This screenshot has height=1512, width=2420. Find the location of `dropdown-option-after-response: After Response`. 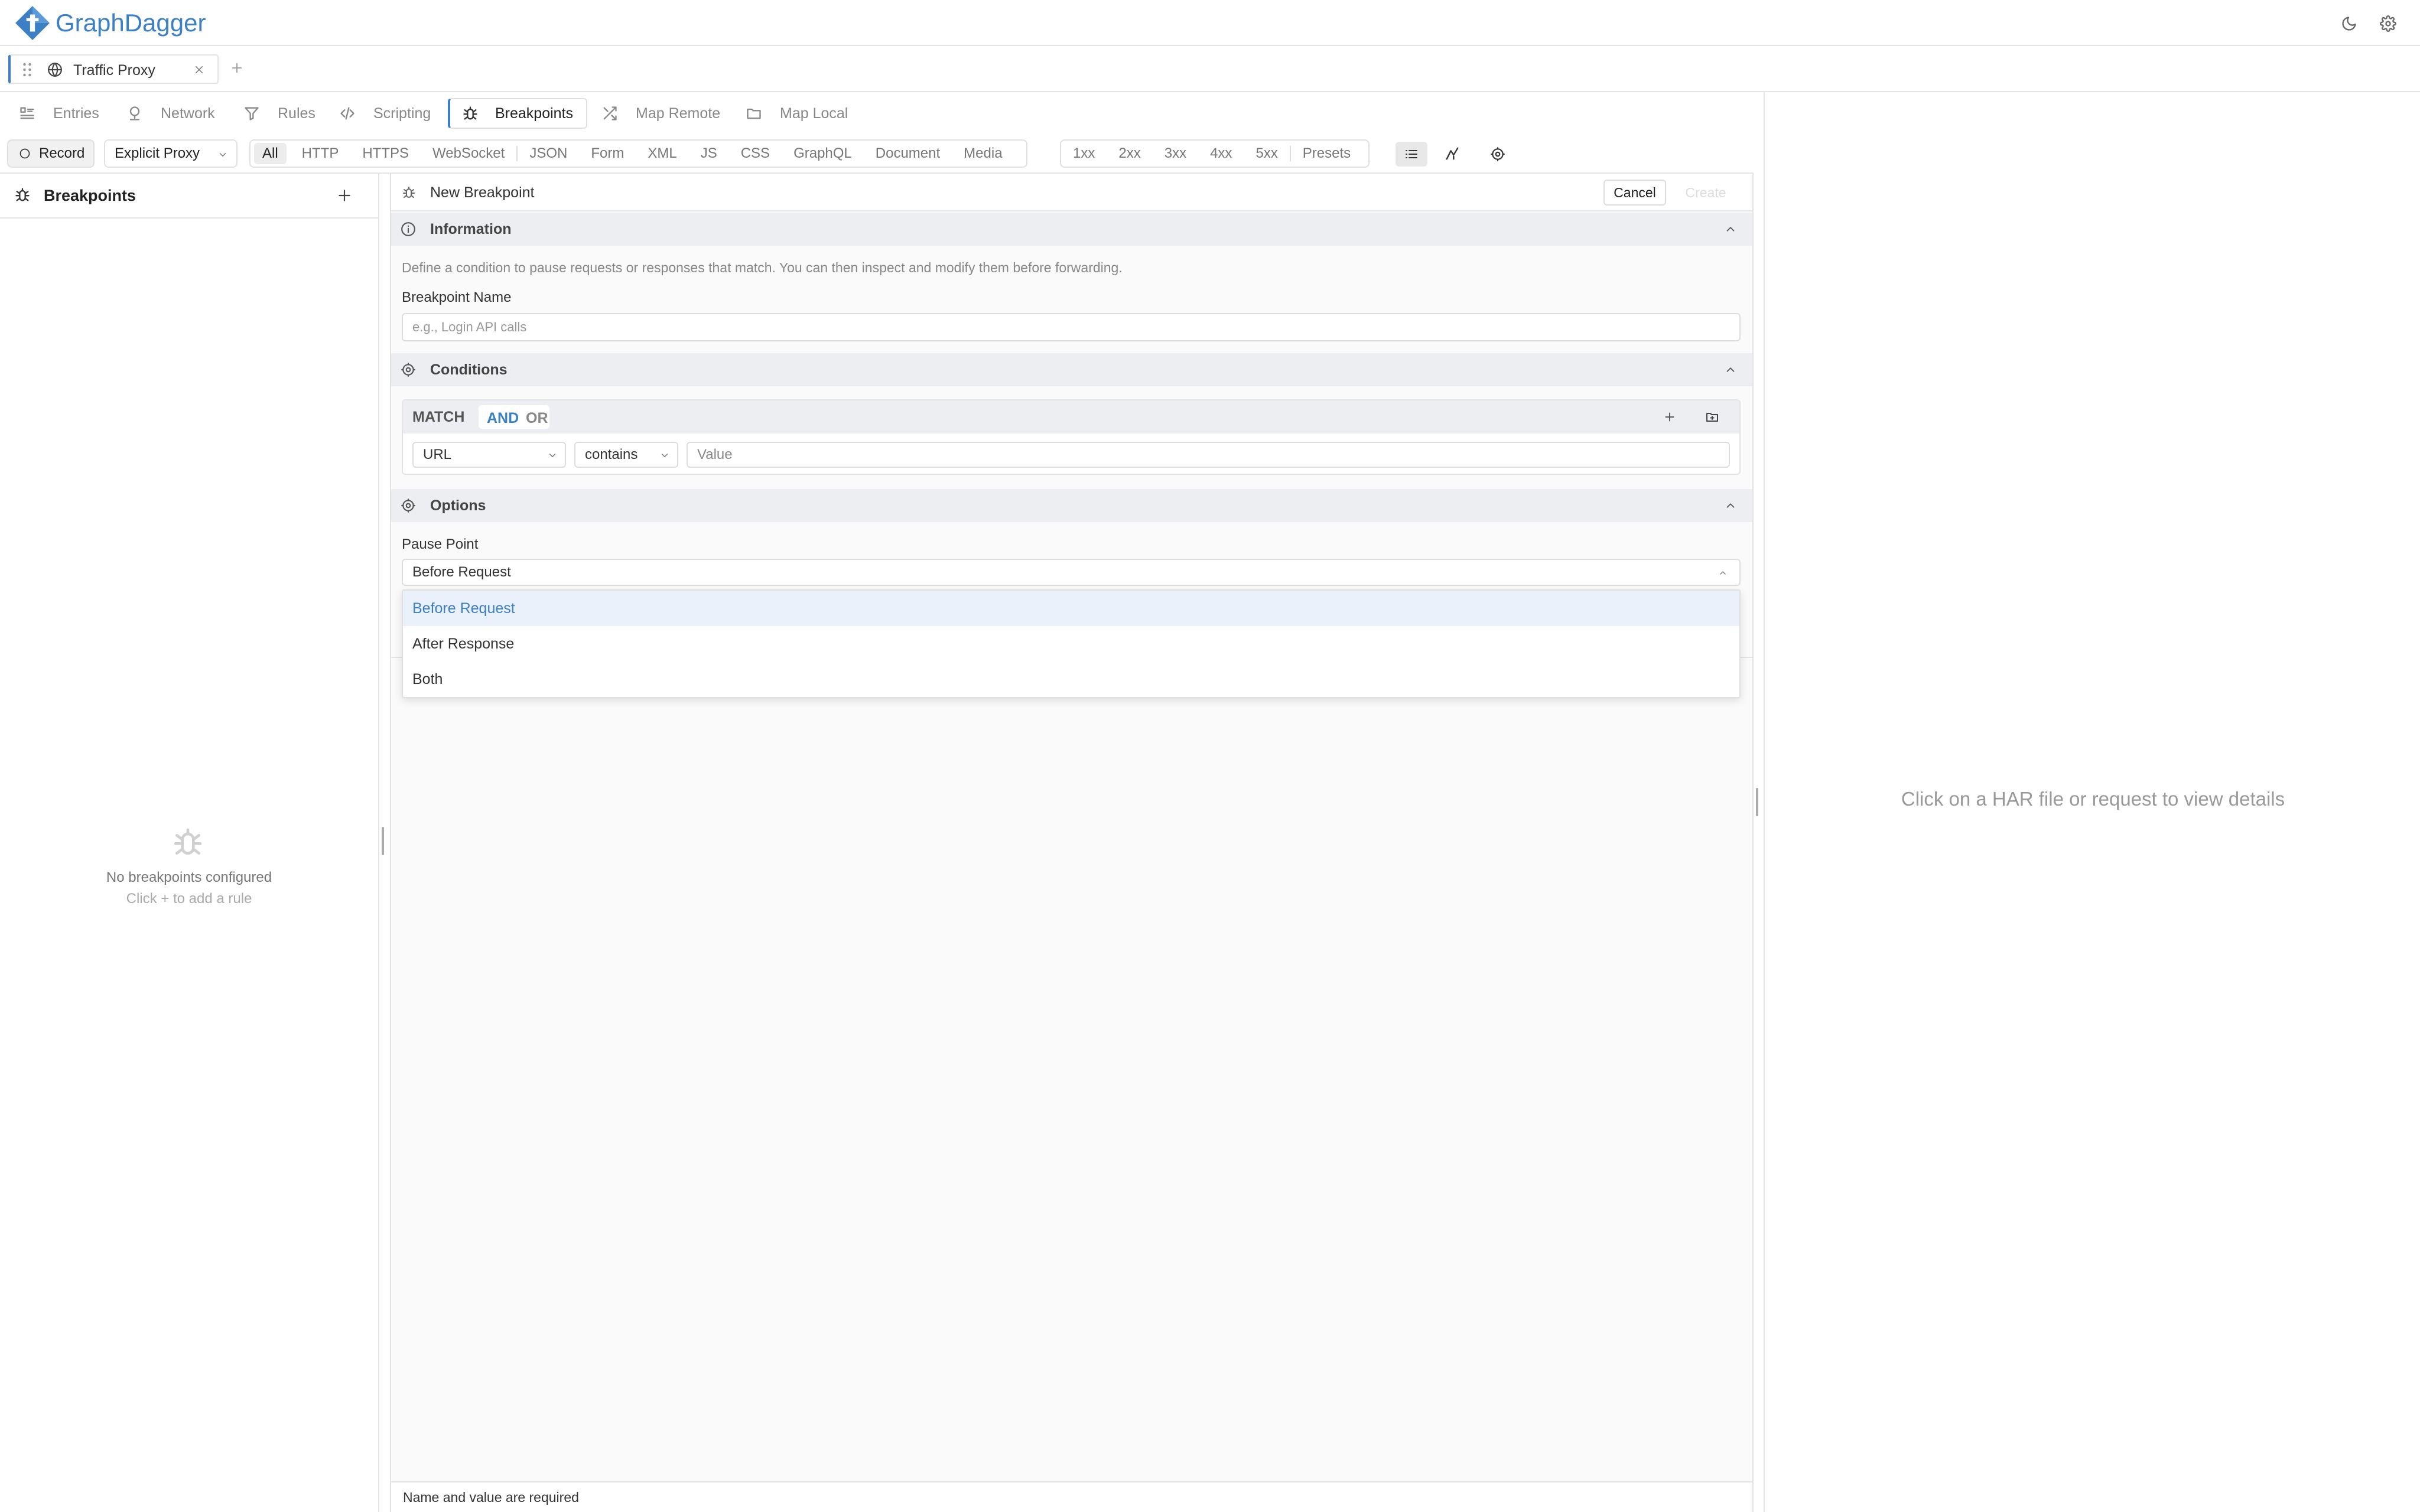

dropdown-option-after-response: After Response is located at coordinates (1071, 644).